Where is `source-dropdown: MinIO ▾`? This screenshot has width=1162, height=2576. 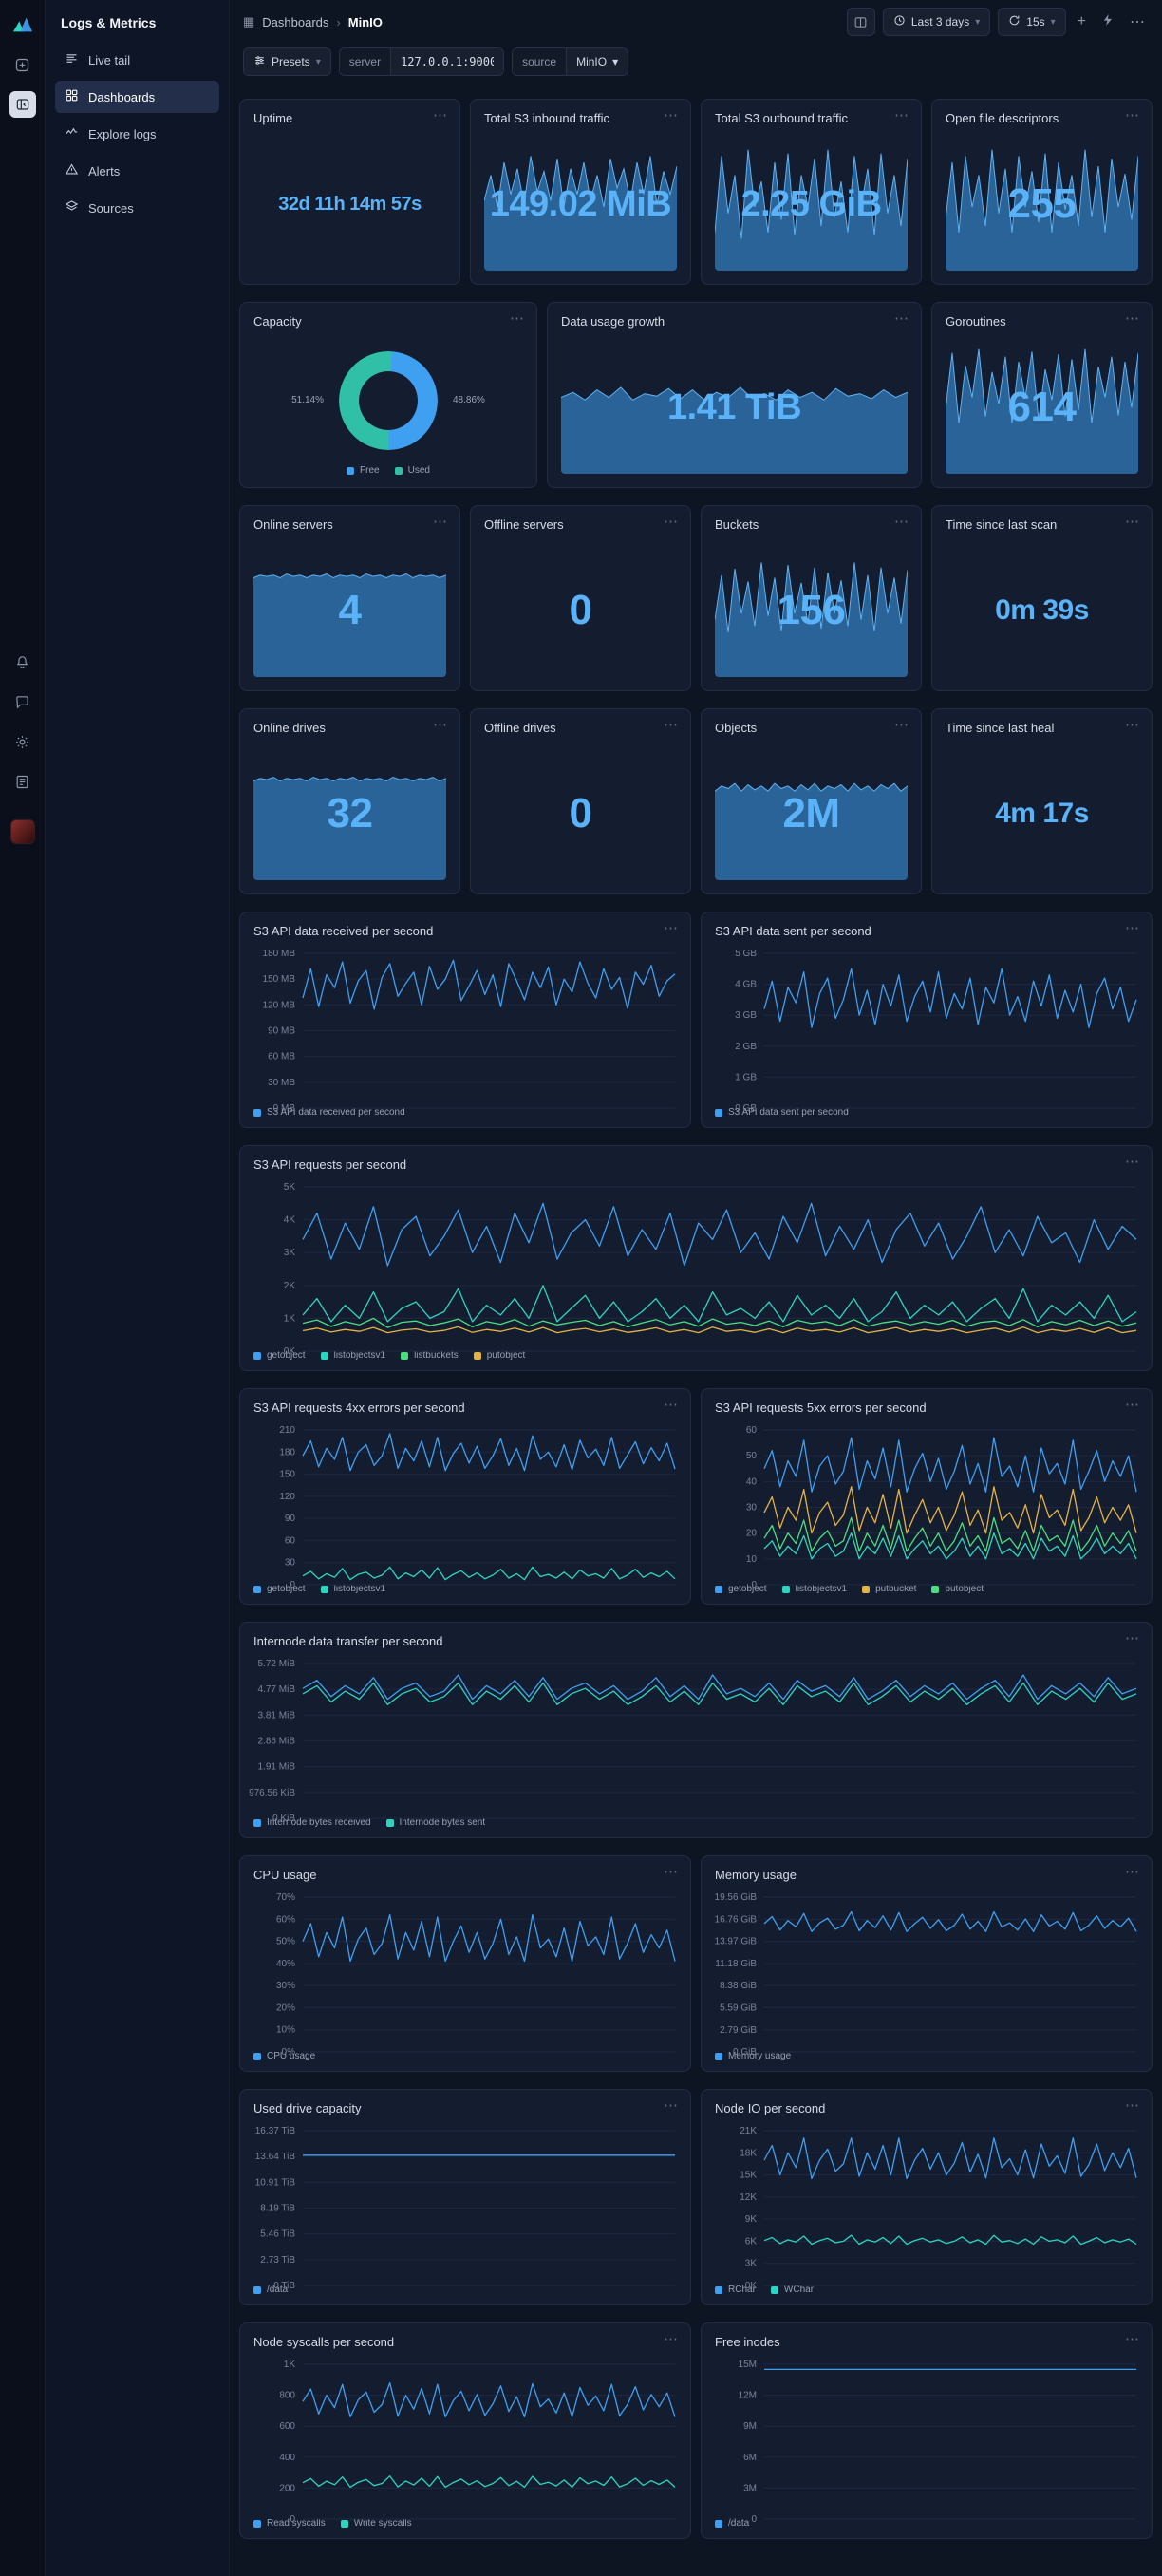
source-dropdown: MinIO ▾ is located at coordinates (597, 61).